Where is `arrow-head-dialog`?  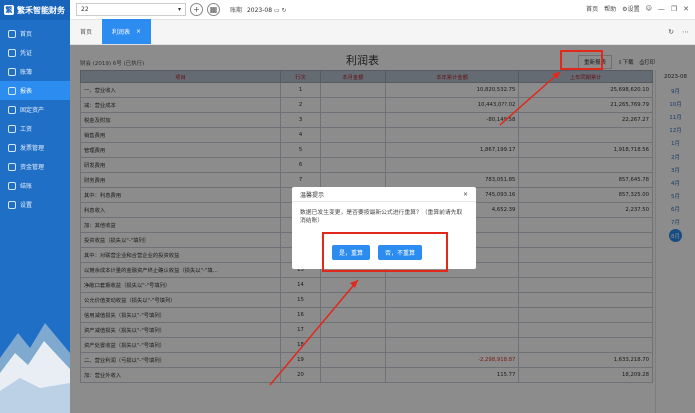
arrow-head-dialog is located at coordinates (354, 284).